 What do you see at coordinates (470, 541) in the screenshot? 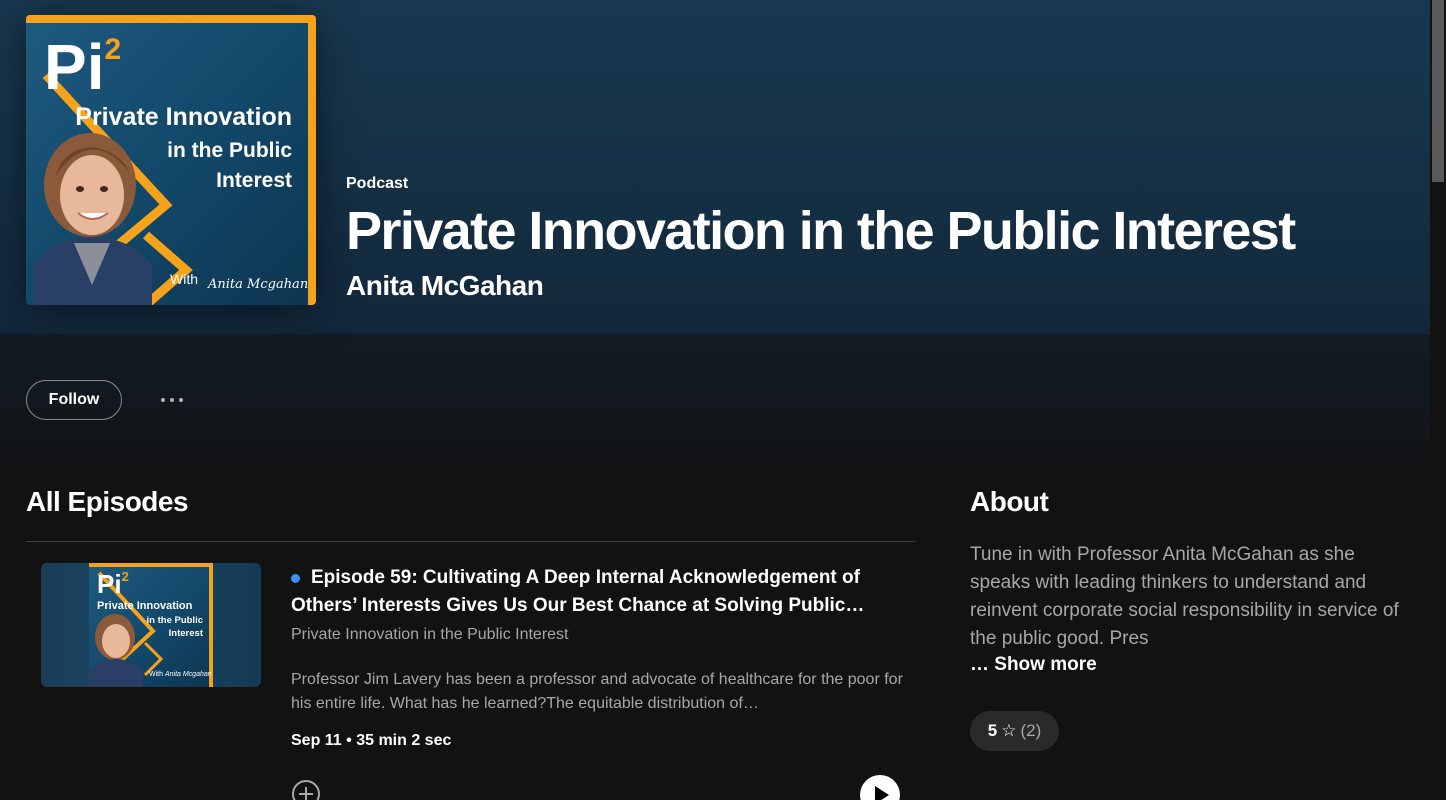
I see `episodes-divider` at bounding box center [470, 541].